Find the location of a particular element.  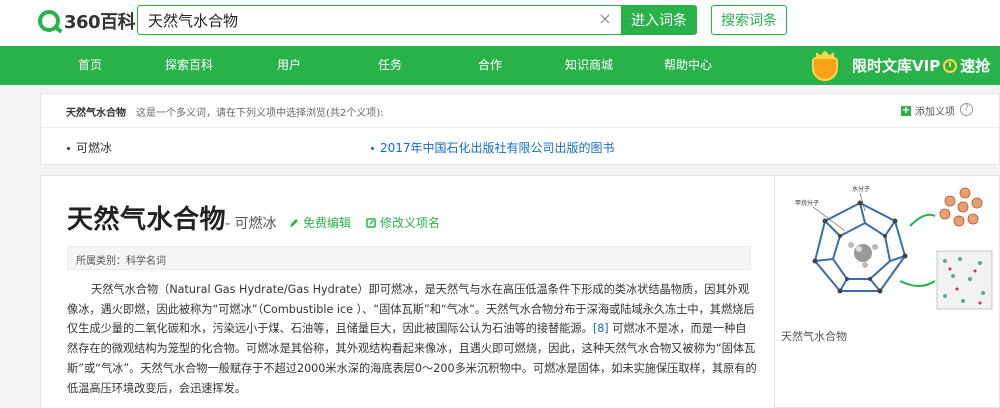

nav-item-explore: 探索百科 is located at coordinates (189, 65).